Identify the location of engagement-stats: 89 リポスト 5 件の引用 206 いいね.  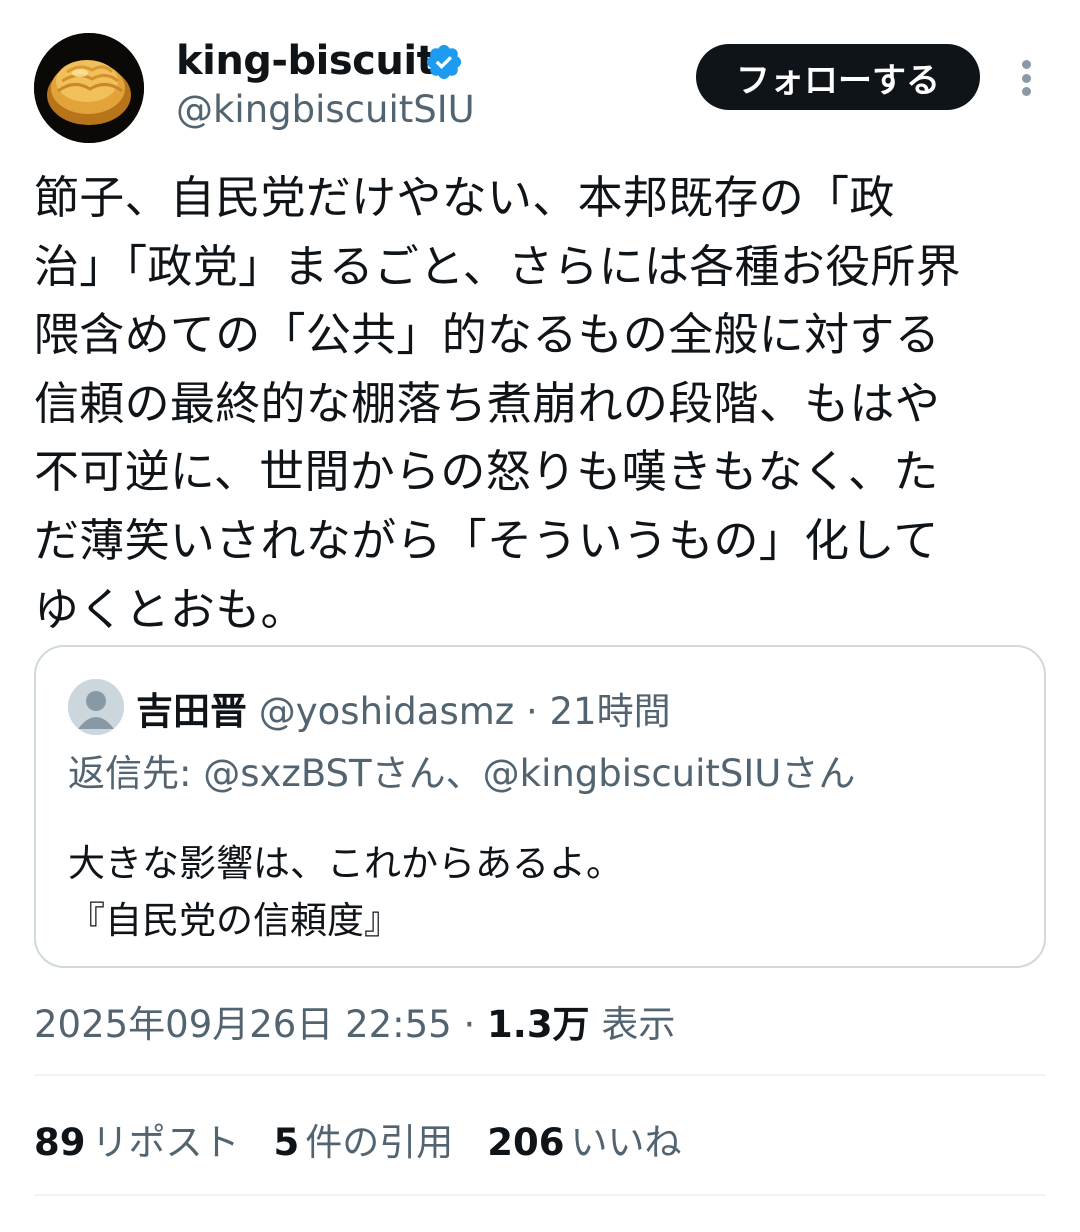
(357, 1139).